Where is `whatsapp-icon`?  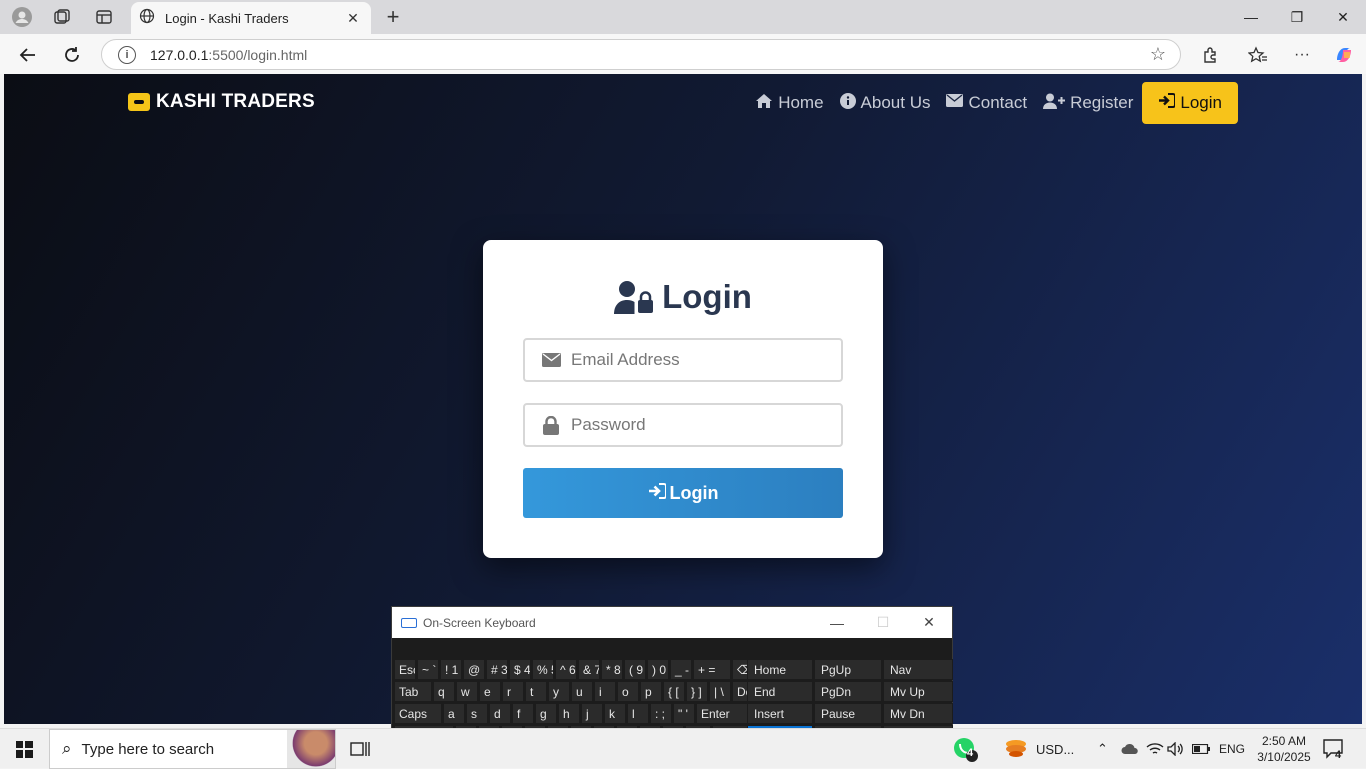
whatsapp-icon is located at coordinates (965, 749).